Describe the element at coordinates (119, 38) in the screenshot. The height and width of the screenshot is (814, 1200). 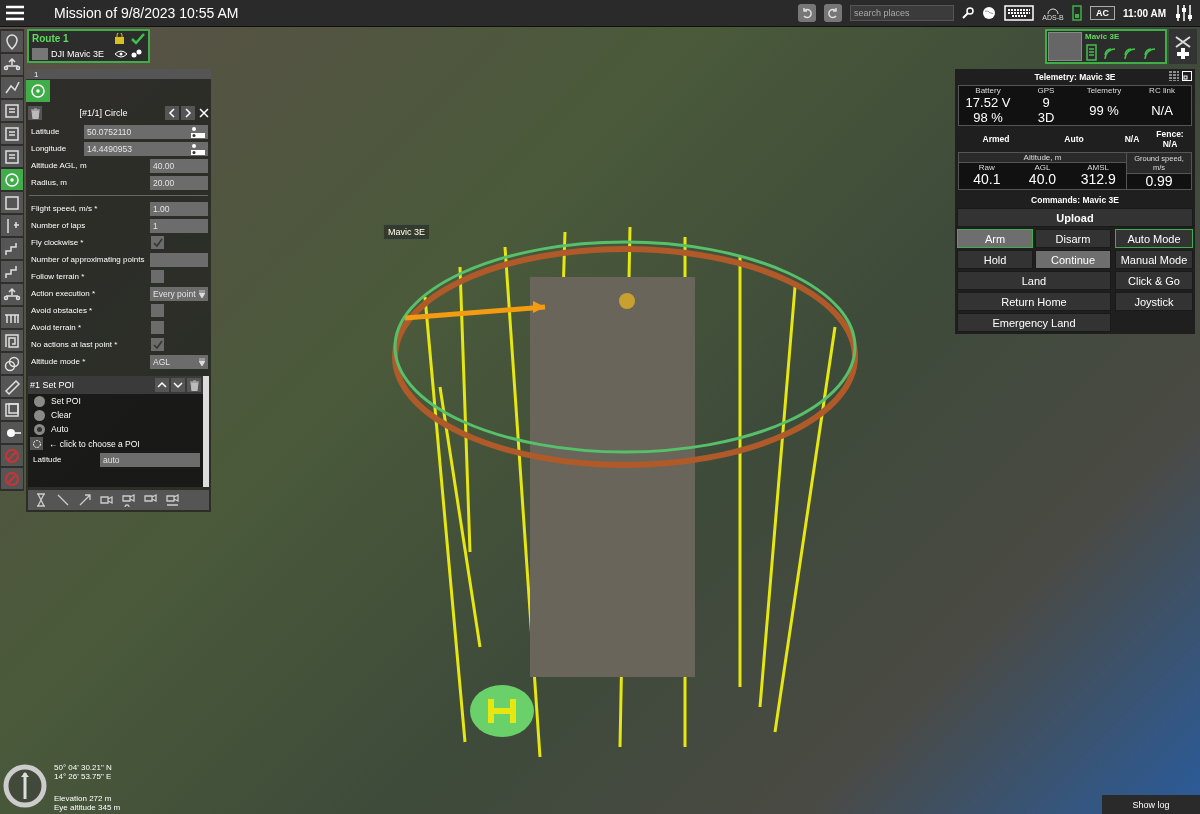
I see `lock-icon` at that location.